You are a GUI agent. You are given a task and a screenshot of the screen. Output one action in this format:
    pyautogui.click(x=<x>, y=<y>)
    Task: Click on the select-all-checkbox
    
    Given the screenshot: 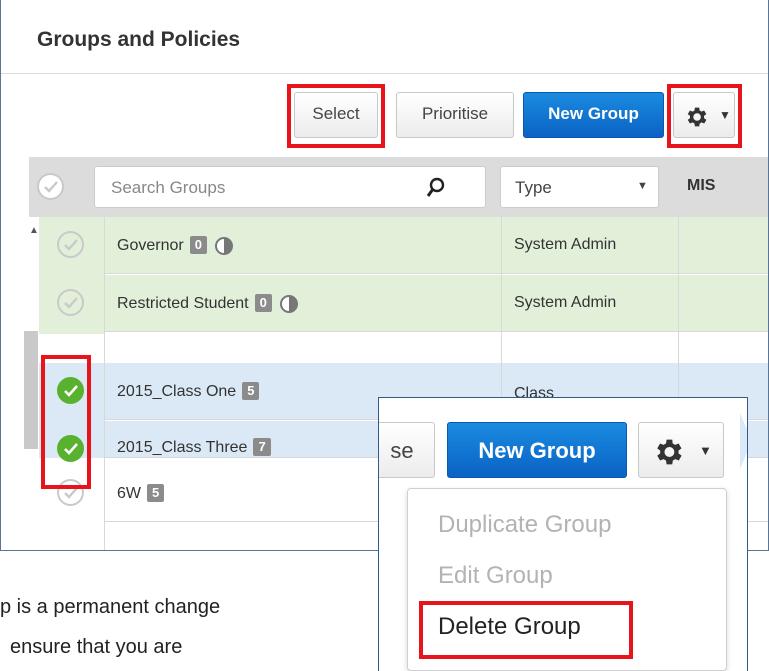 What is the action you would take?
    pyautogui.click(x=50, y=186)
    